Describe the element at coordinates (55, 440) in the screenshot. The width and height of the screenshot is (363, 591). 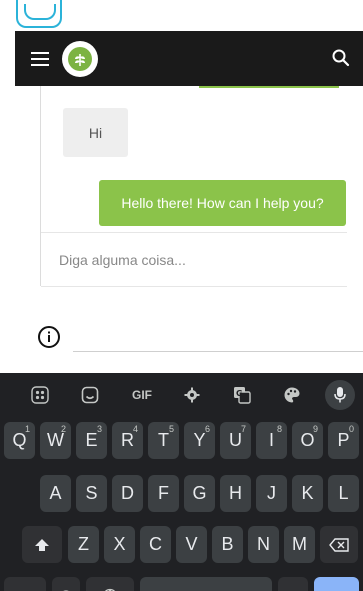
I see `key-w: W2` at that location.